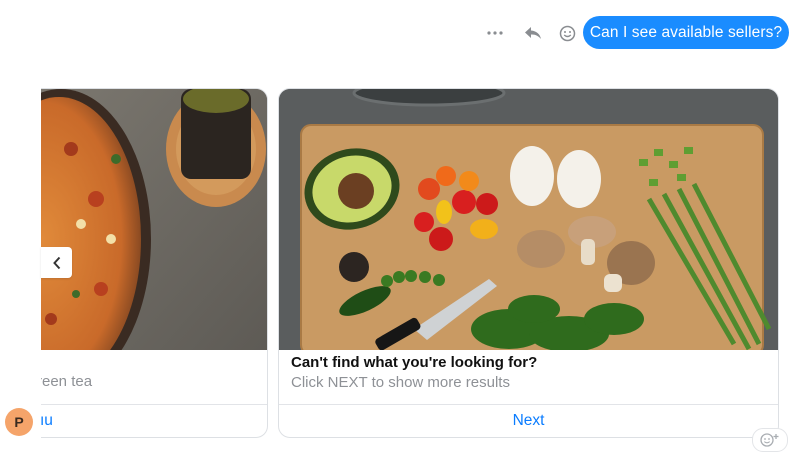  I want to click on chevron-left-icon, so click(56, 262).